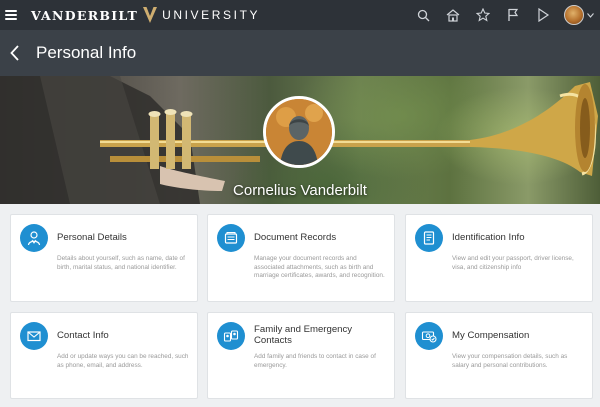 Image resolution: width=600 pixels, height=407 pixels. Describe the element at coordinates (491, 335) in the screenshot. I see `card-title: My Compensation` at that location.